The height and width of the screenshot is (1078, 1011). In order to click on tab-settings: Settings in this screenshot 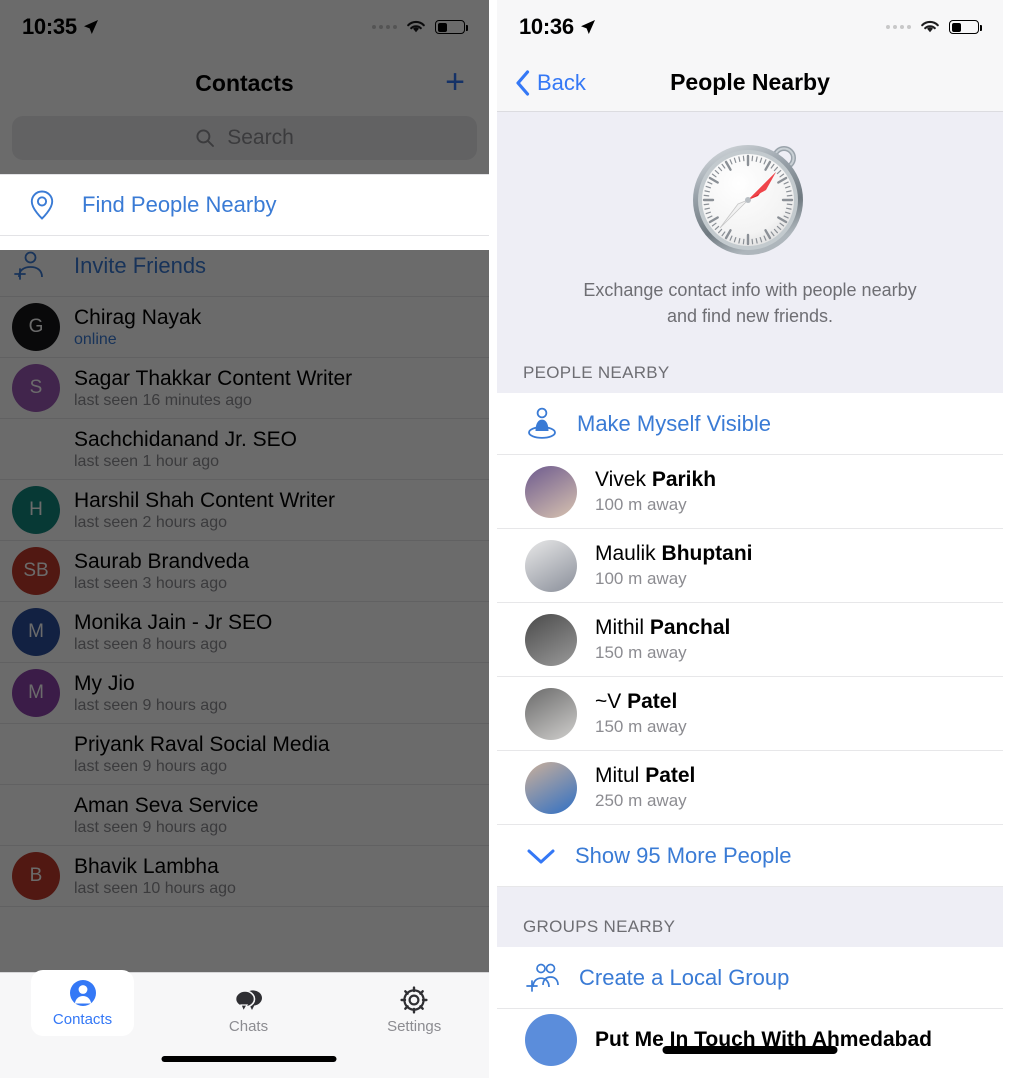, I will do `click(410, 1025)`.